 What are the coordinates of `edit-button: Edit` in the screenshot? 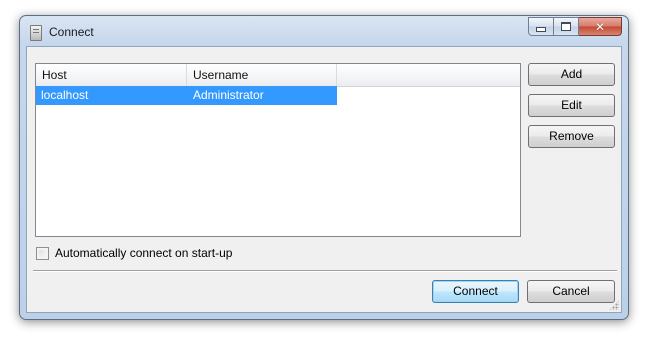 It's located at (571, 105).